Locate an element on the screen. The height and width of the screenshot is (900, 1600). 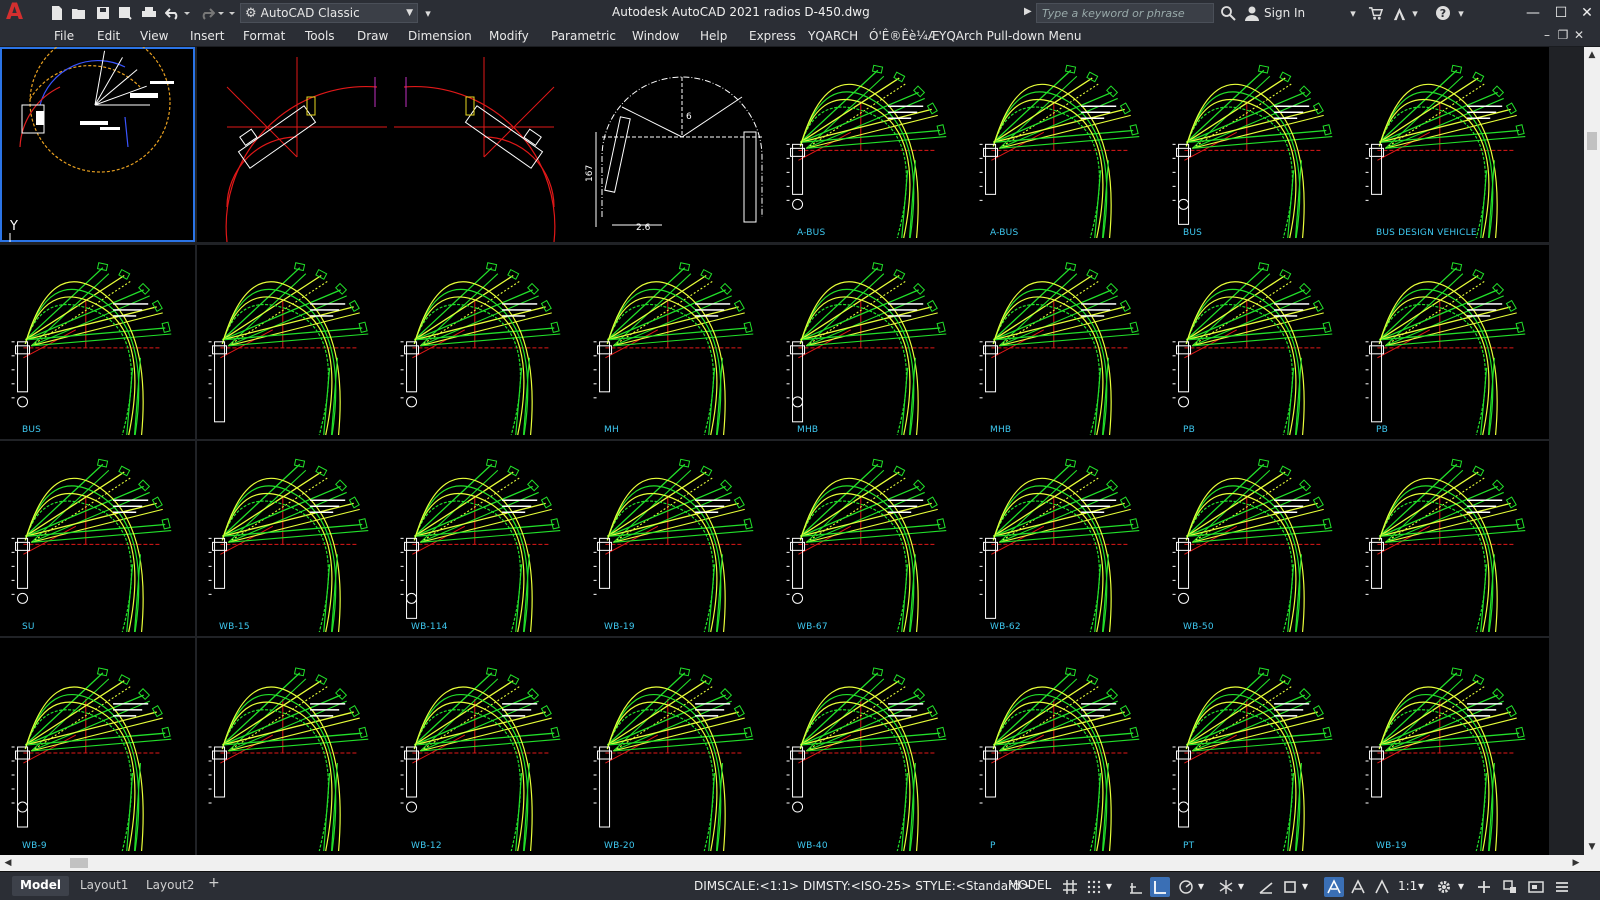
scale-dropdown-icon: ▾ is located at coordinates (1421, 886).